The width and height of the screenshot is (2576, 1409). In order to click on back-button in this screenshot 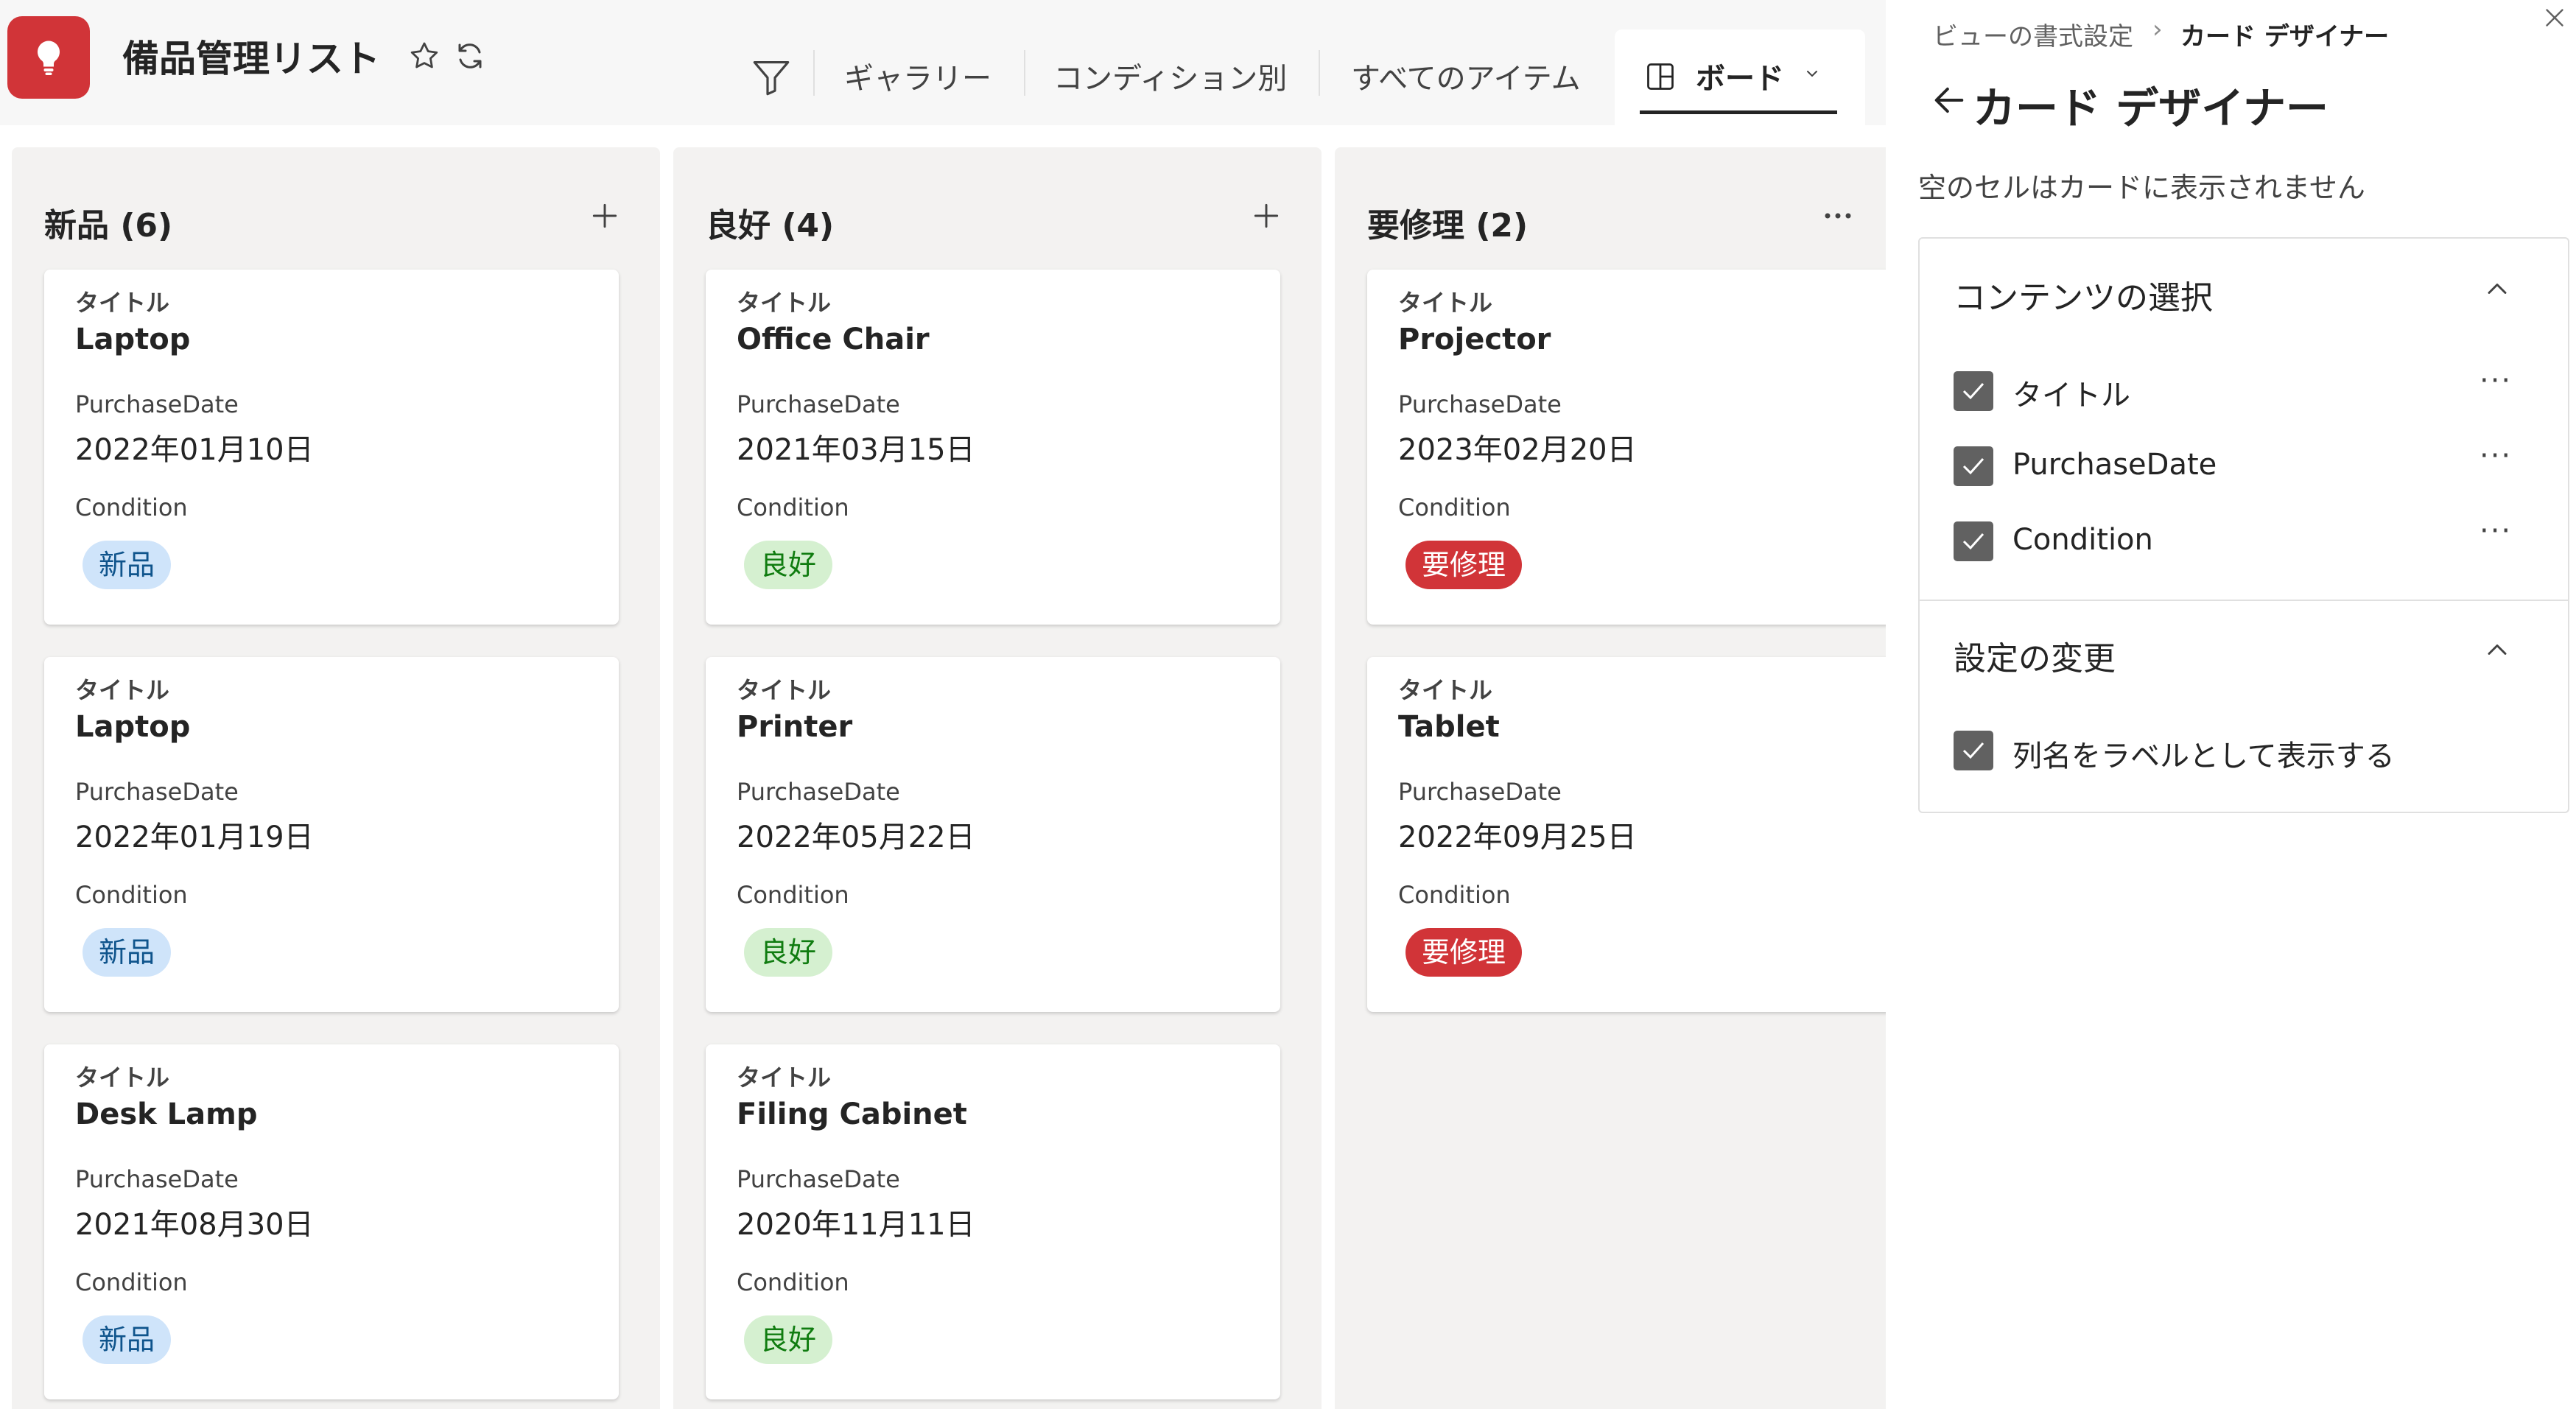, I will do `click(1949, 101)`.